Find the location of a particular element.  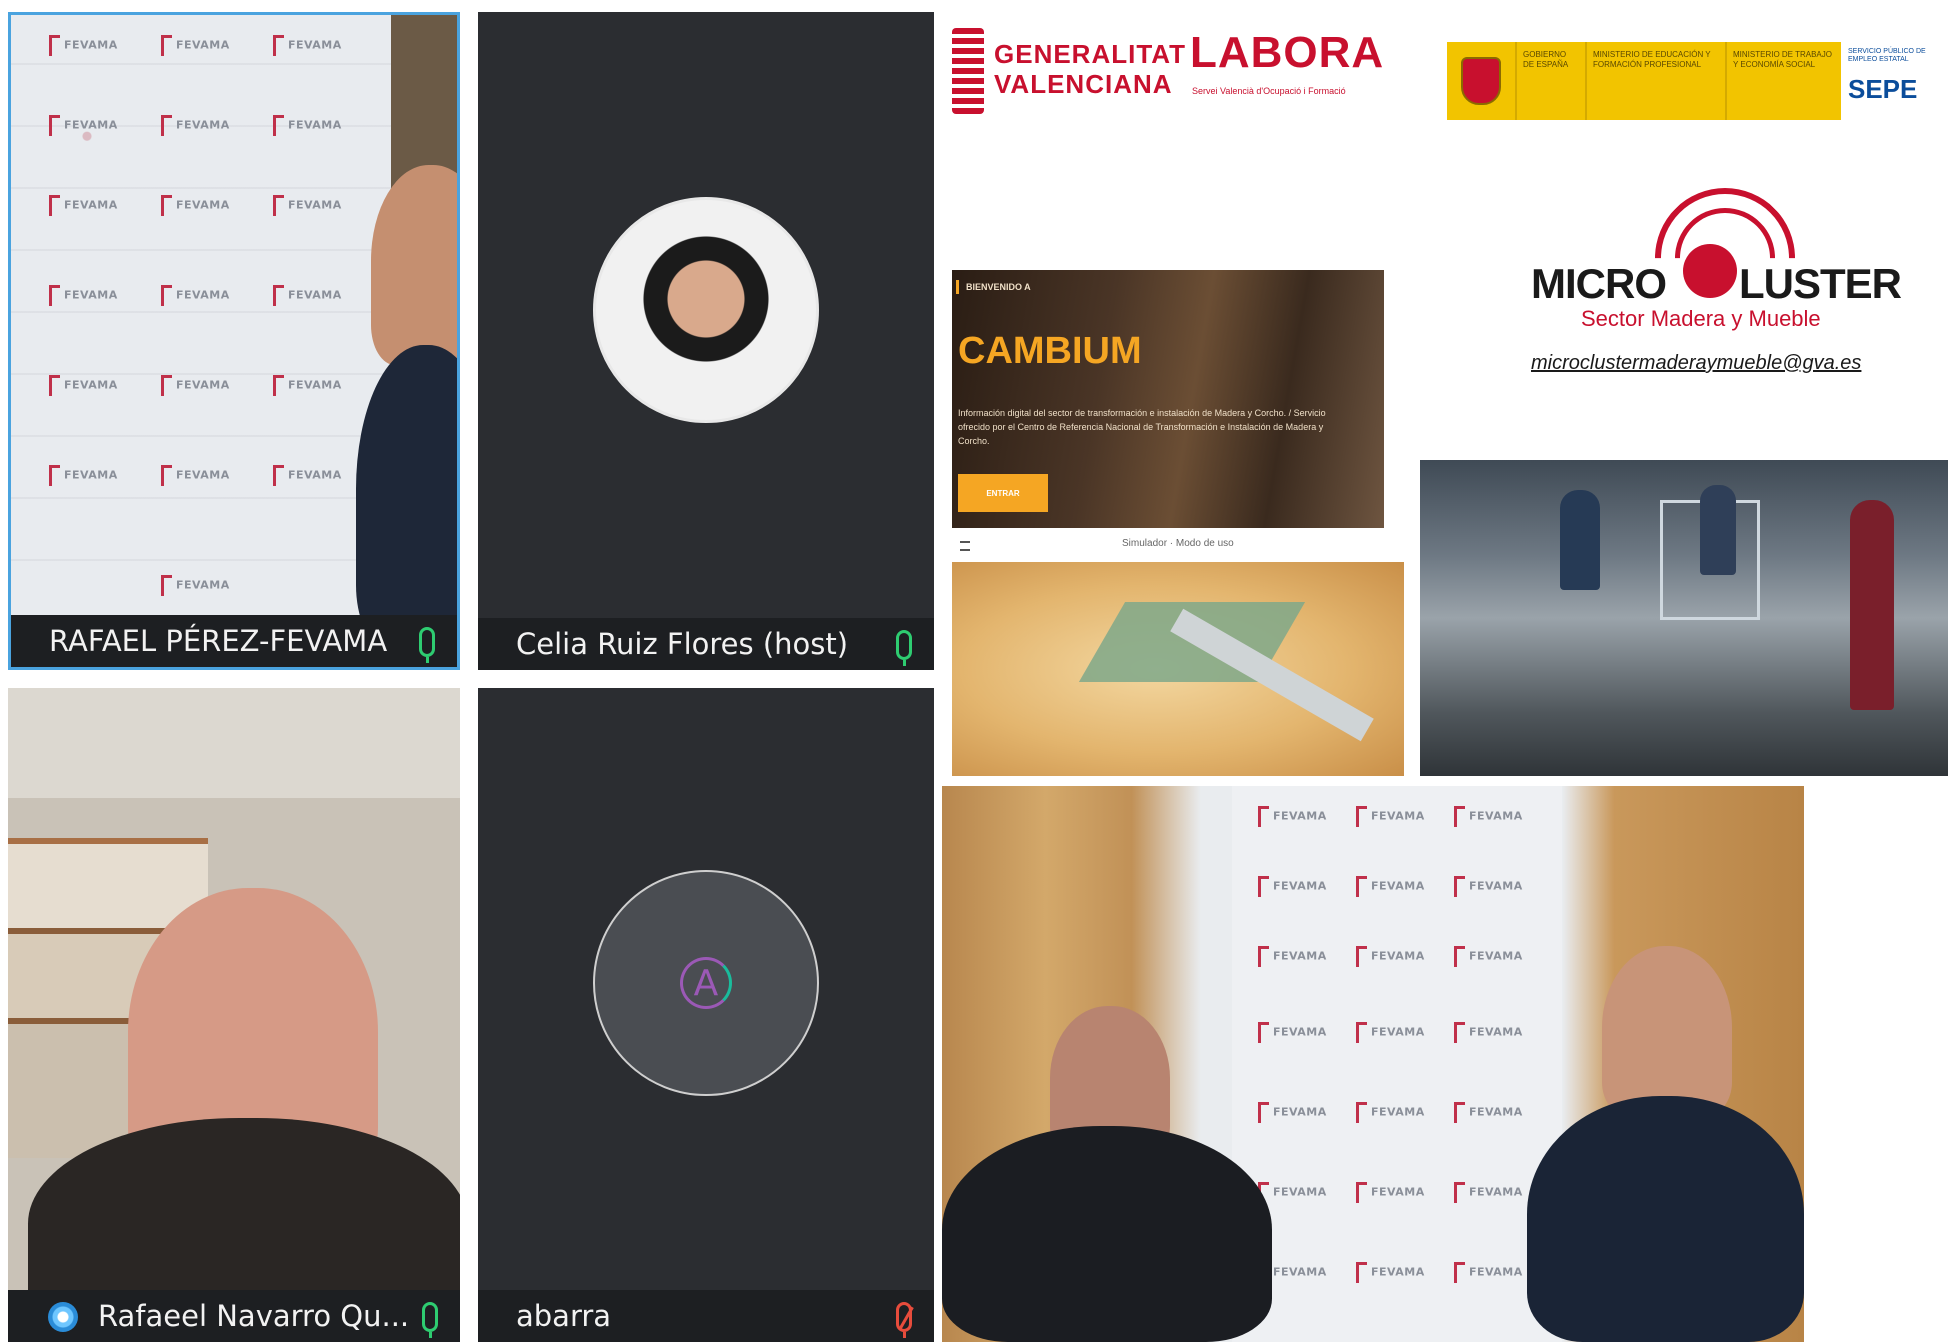

sepe-title: SEPE is located at coordinates (1883, 89).